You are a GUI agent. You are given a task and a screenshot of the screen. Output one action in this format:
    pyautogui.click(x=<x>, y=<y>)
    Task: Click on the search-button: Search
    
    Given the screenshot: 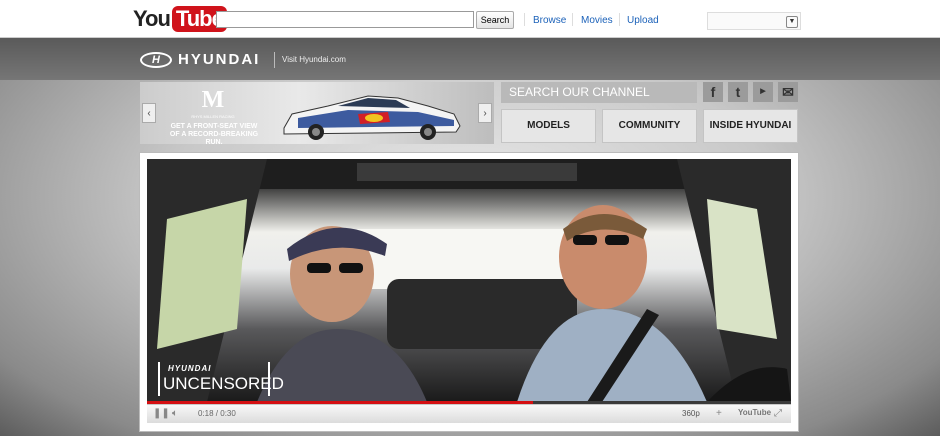 What is the action you would take?
    pyautogui.click(x=495, y=20)
    